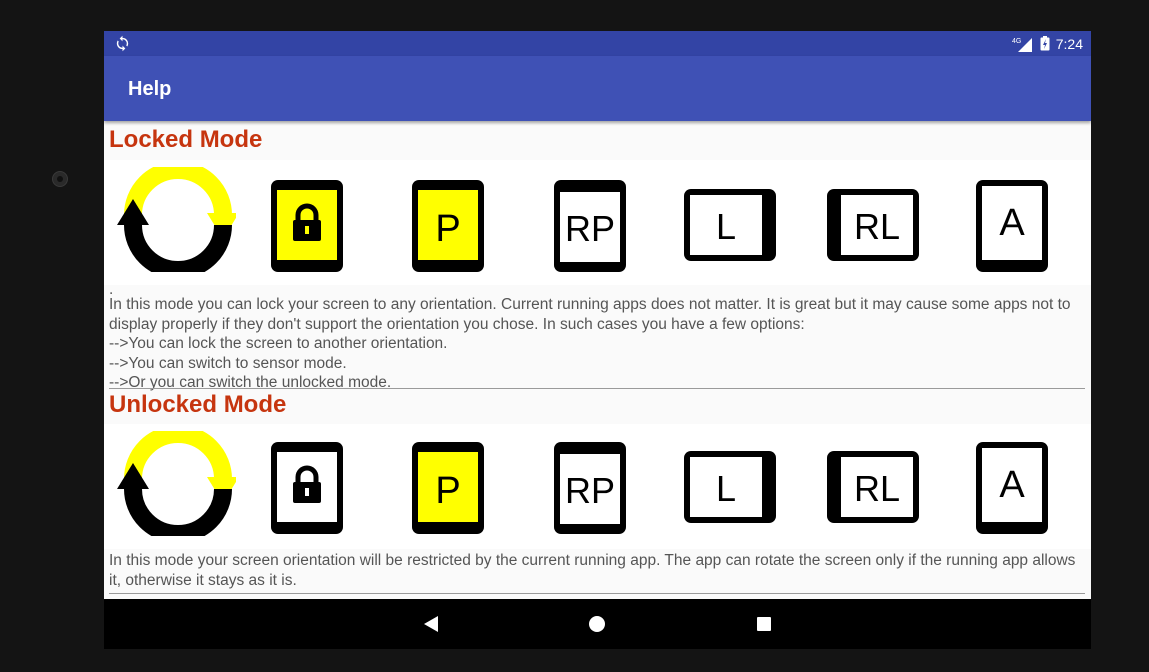  I want to click on lock-icon, so click(307, 226).